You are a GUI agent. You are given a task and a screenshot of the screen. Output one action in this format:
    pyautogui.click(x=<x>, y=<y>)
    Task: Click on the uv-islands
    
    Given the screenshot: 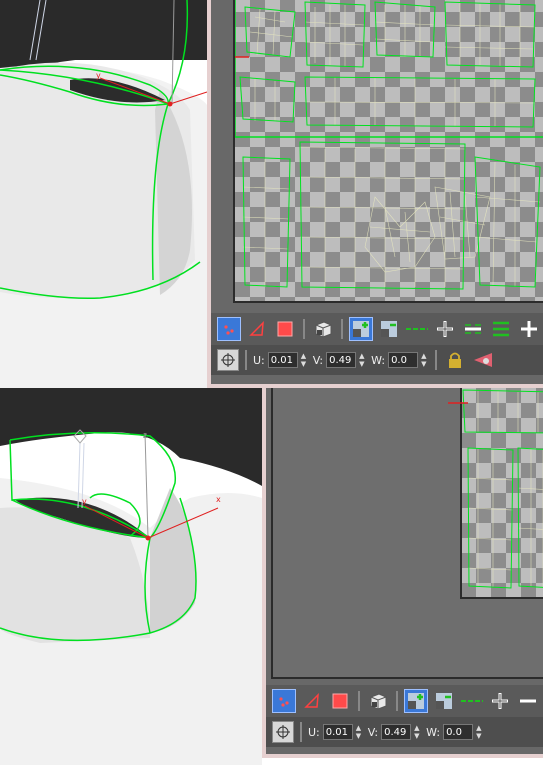 What is the action you would take?
    pyautogui.click(x=495, y=493)
    